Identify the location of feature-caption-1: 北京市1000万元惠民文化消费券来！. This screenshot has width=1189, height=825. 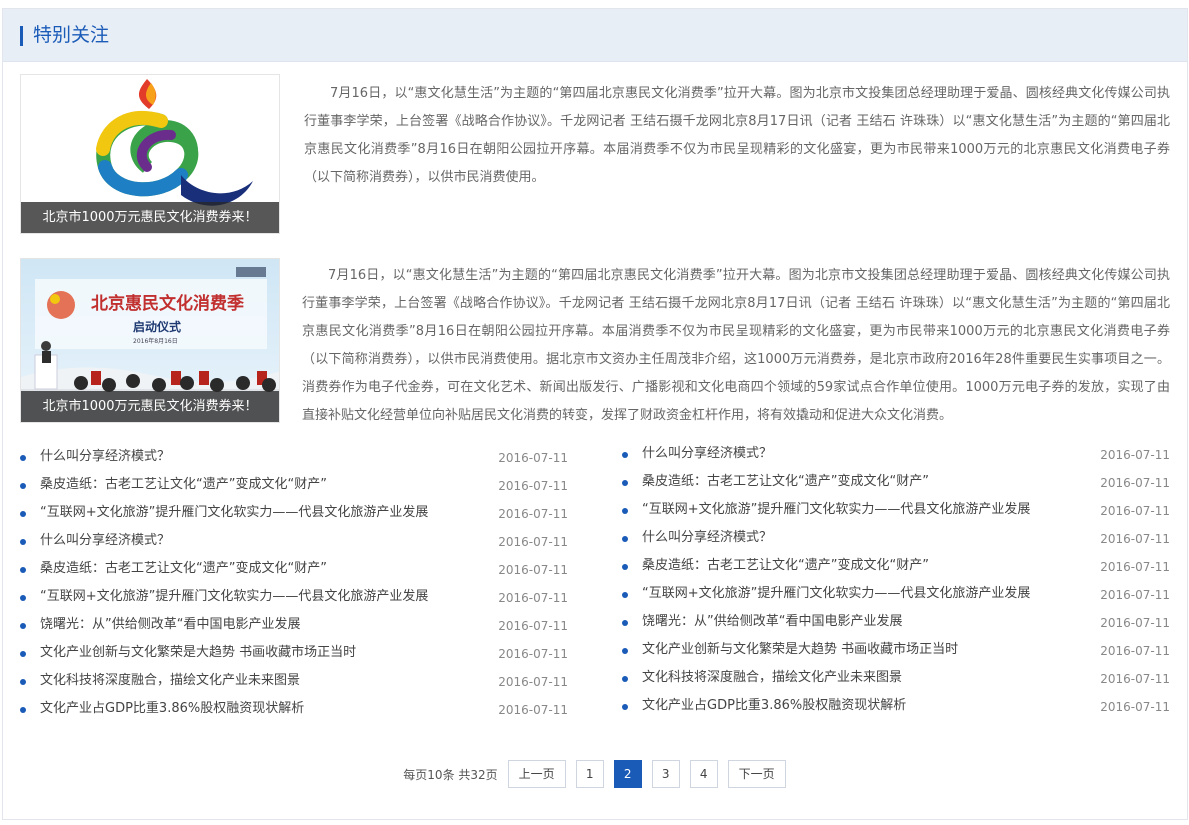
(150, 217).